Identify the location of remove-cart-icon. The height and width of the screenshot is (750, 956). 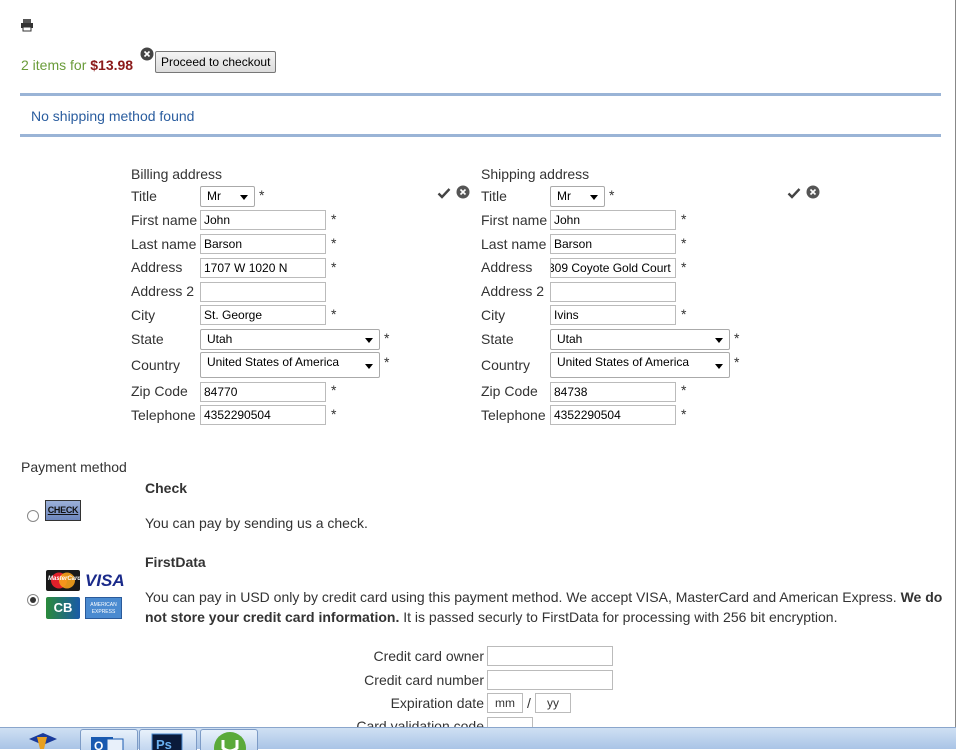
(147, 54).